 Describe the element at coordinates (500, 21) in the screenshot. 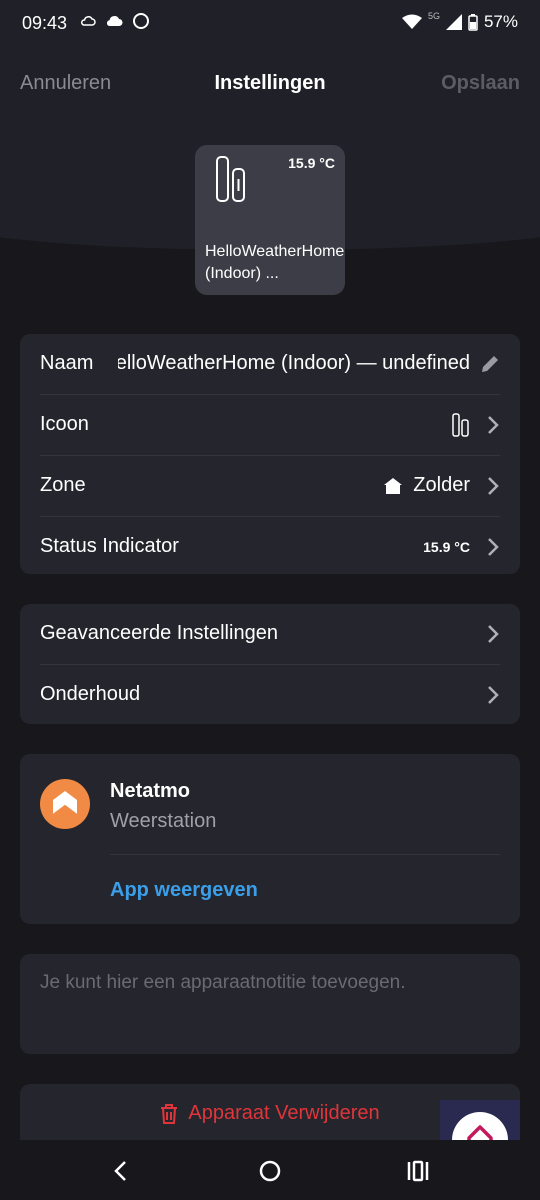

I see `battery-level: 57%` at that location.